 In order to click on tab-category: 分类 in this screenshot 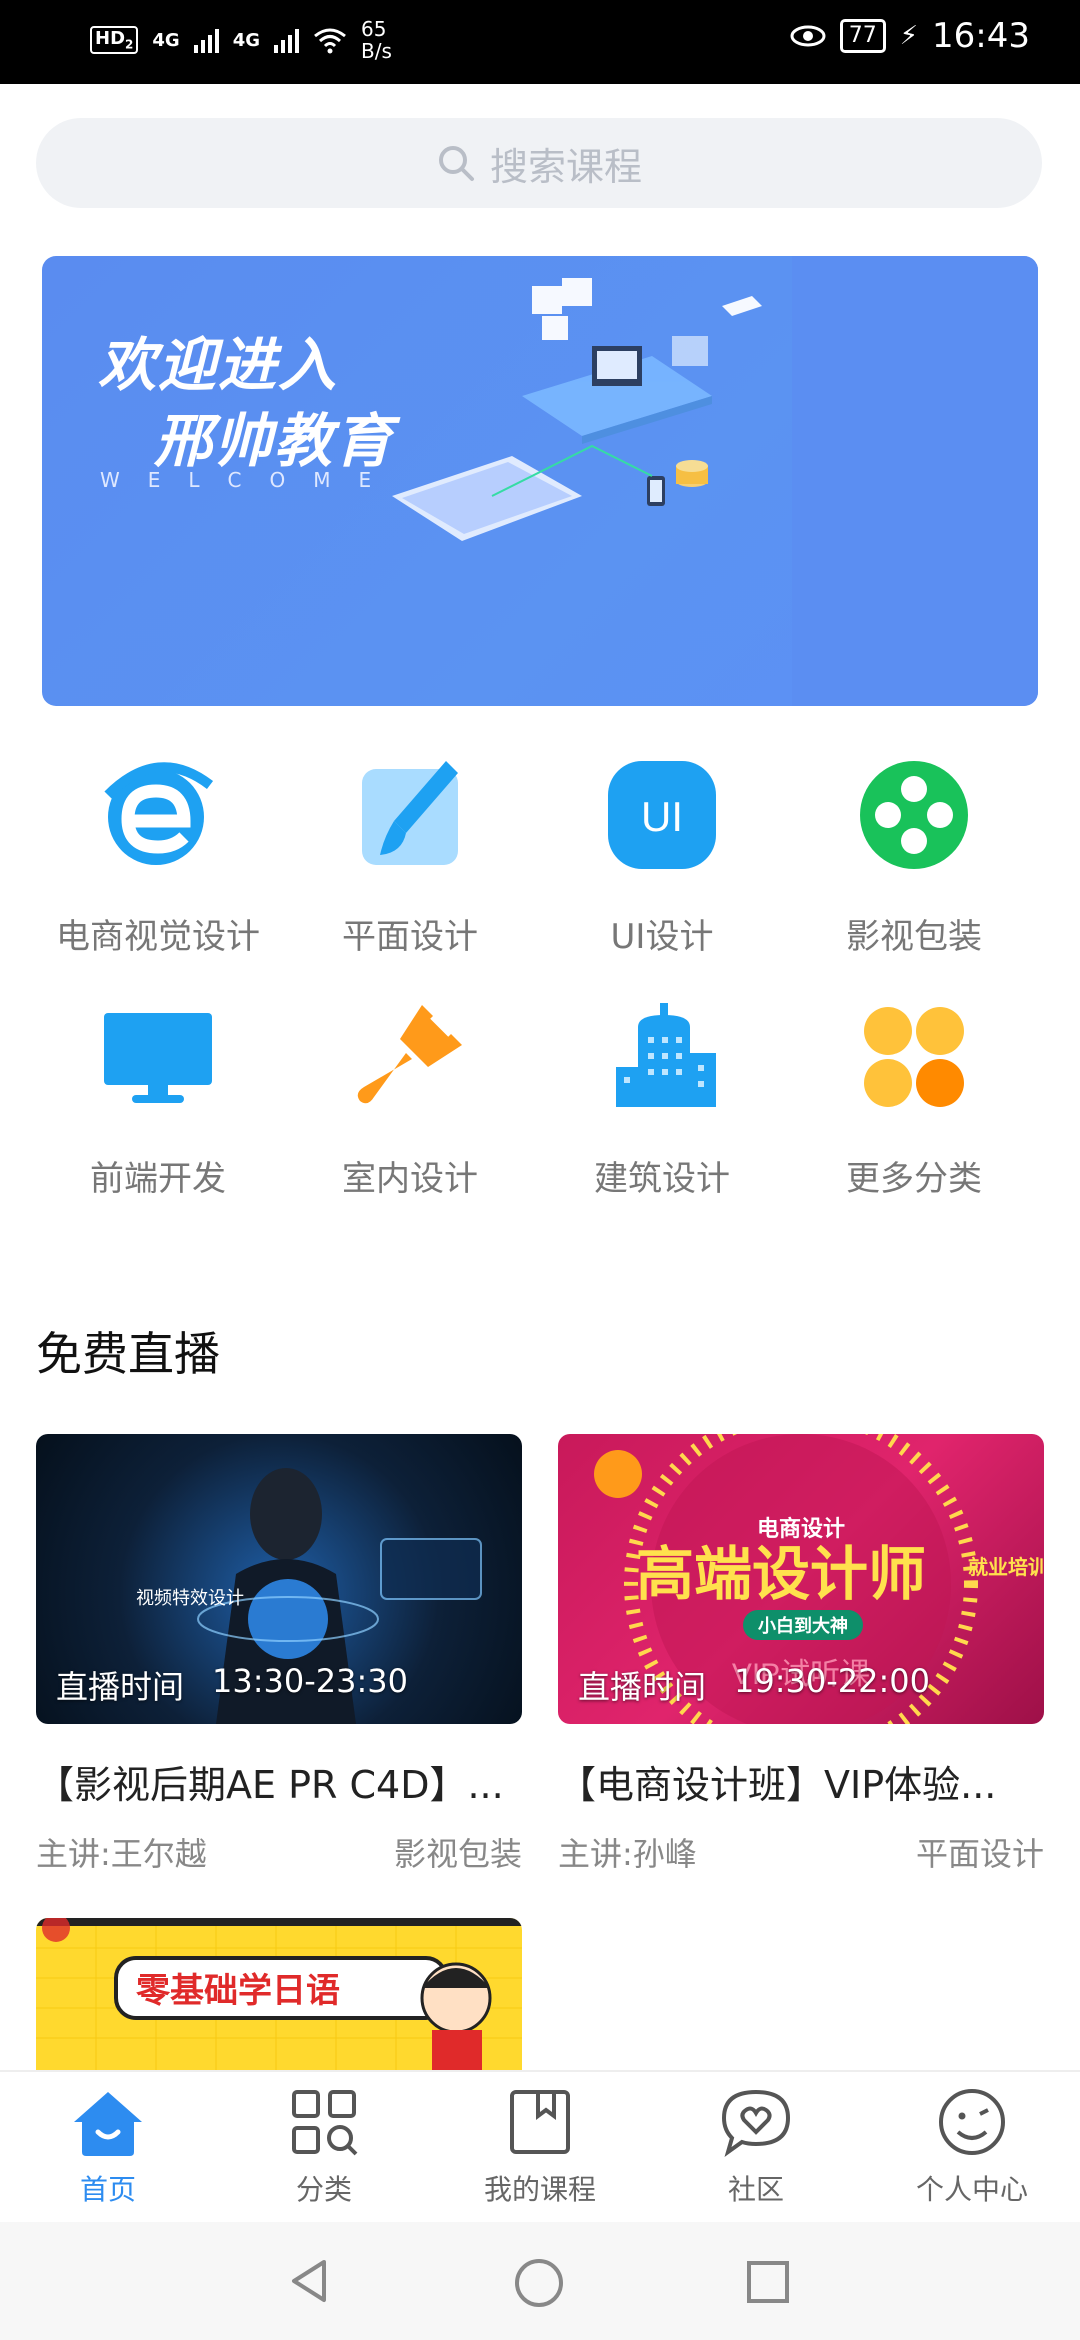, I will do `click(324, 2148)`.